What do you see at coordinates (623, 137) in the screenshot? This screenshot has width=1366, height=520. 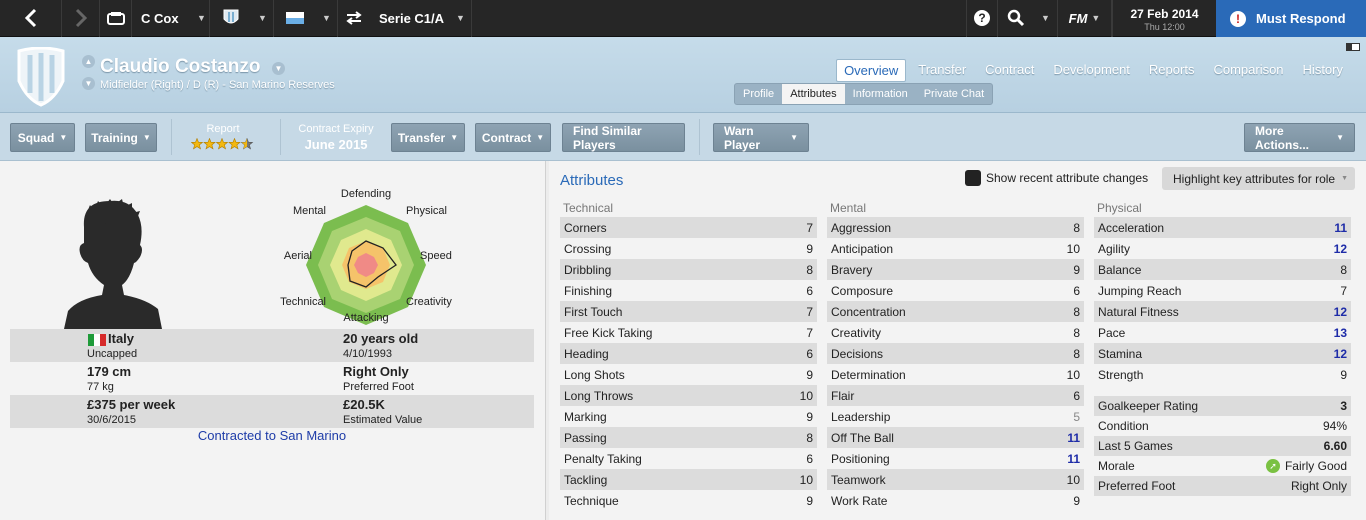 I see `find-similar-players-button: Find Similar Players` at bounding box center [623, 137].